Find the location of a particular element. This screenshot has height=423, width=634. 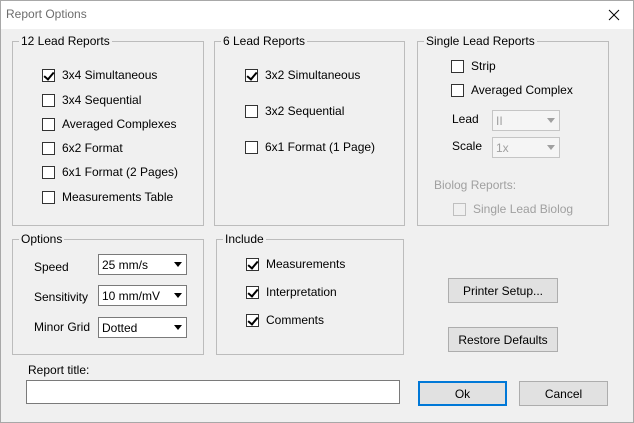

six-lead-legend: 6 Lead Reports is located at coordinates (264, 41).